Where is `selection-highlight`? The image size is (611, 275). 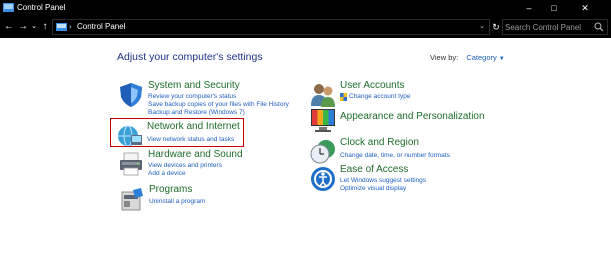 selection-highlight is located at coordinates (177, 132).